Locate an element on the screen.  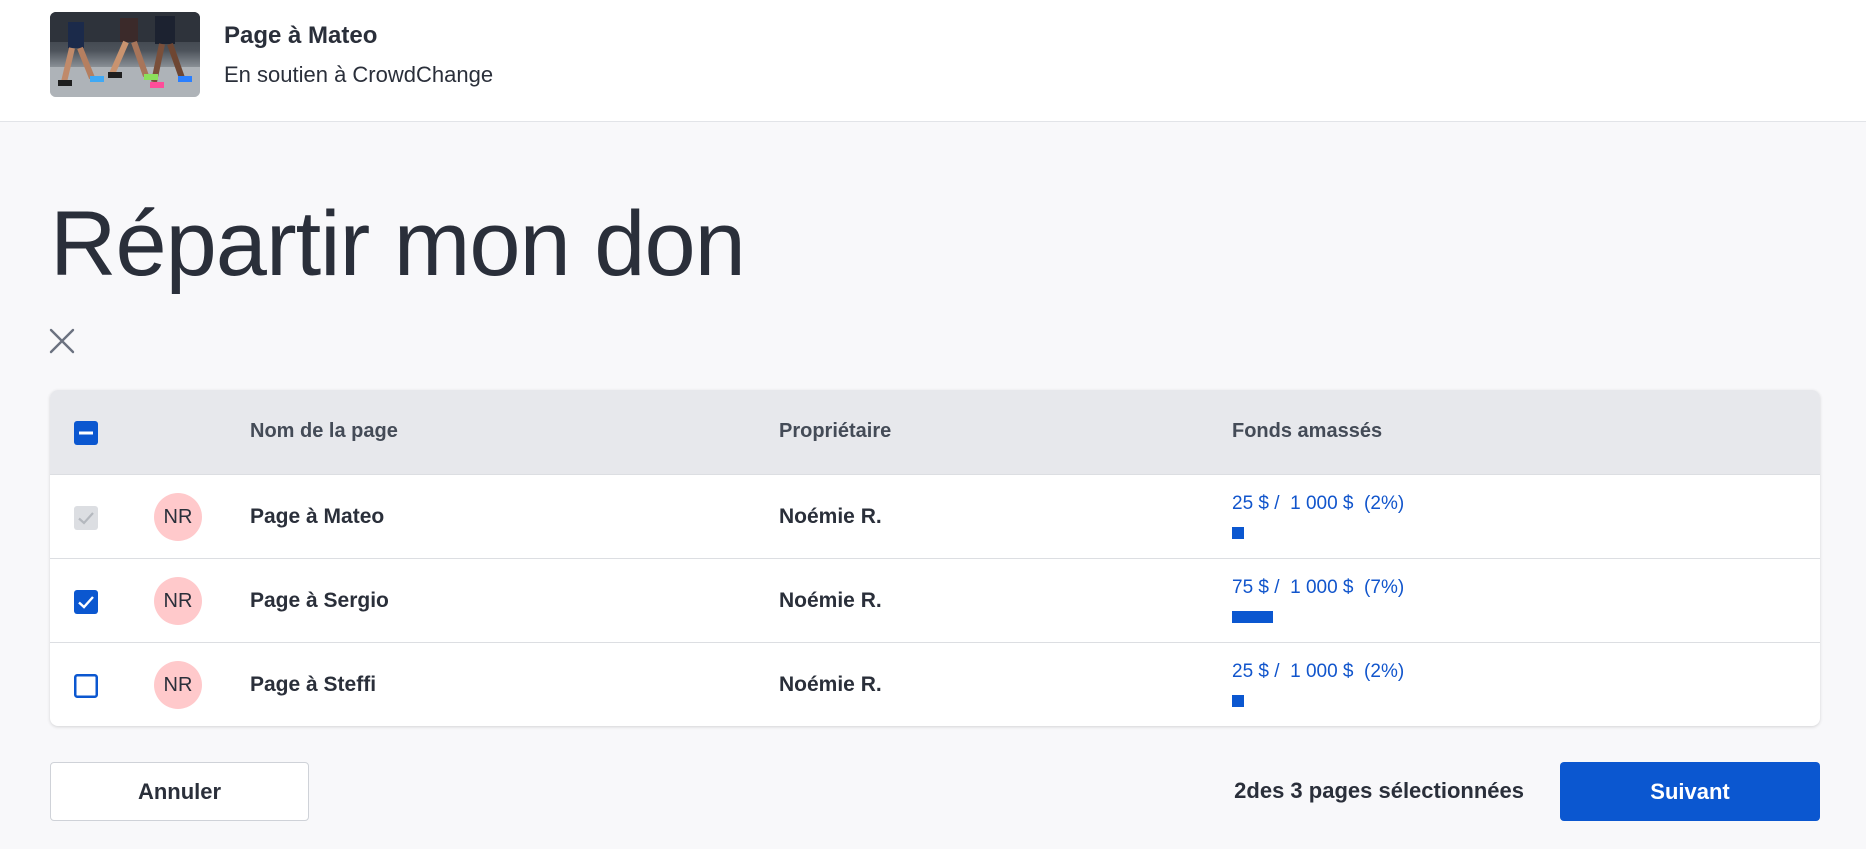
runners-photo is located at coordinates (125, 54).